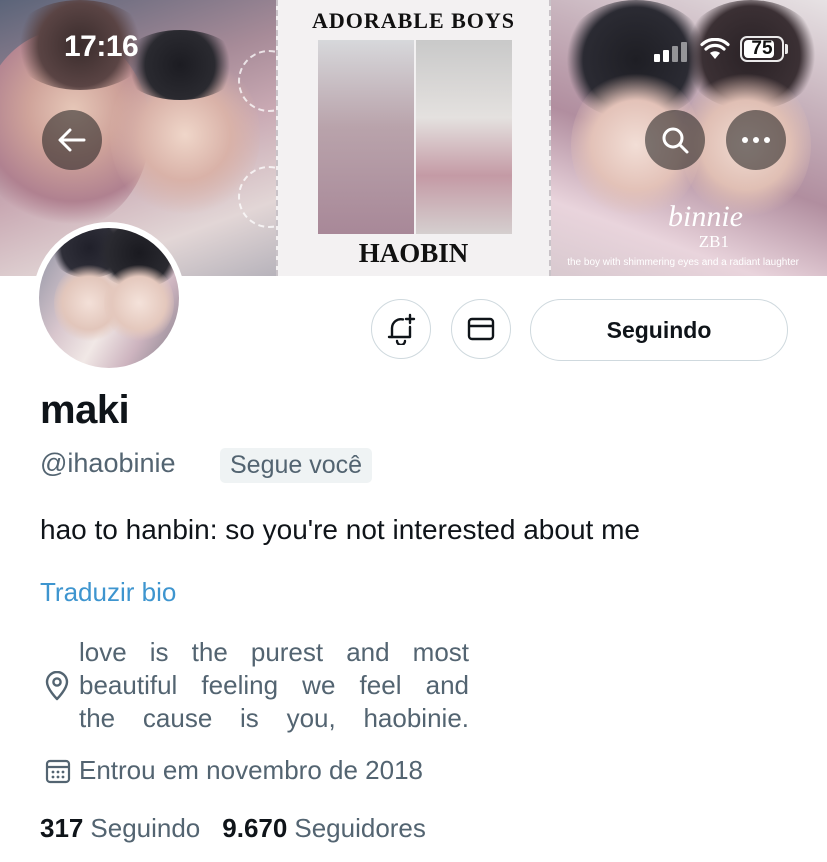 The width and height of the screenshot is (827, 862). What do you see at coordinates (85, 410) in the screenshot?
I see `display-name: maki` at bounding box center [85, 410].